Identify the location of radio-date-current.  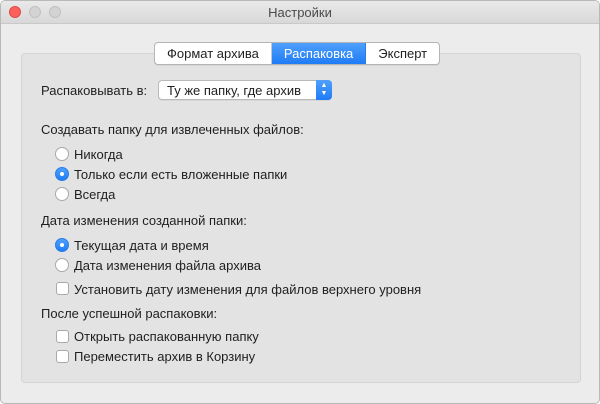
(62, 245).